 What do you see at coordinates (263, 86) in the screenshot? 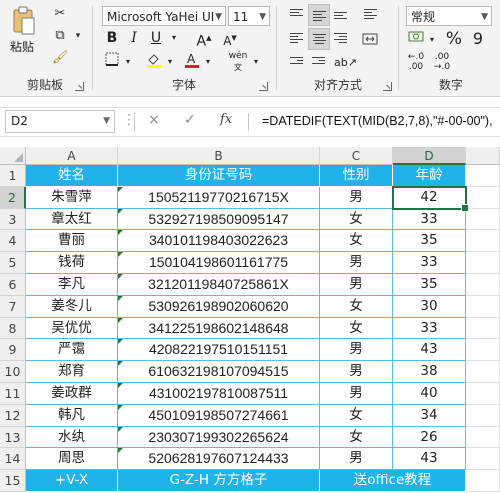
I see `font-dialog-launcher-icon` at bounding box center [263, 86].